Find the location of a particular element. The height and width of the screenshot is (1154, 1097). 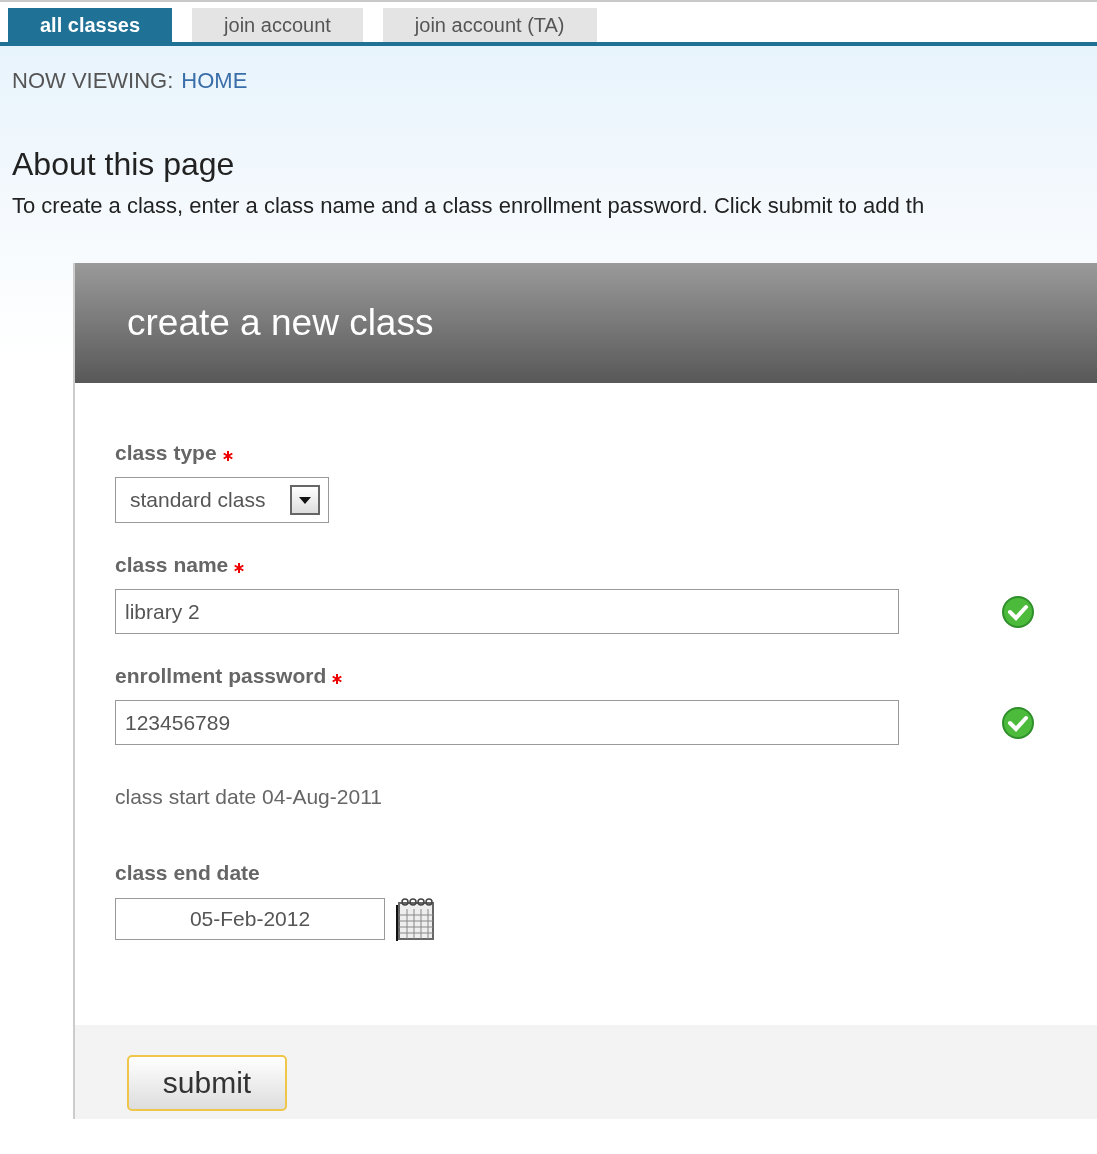

submit-button: submit is located at coordinates (207, 1083).